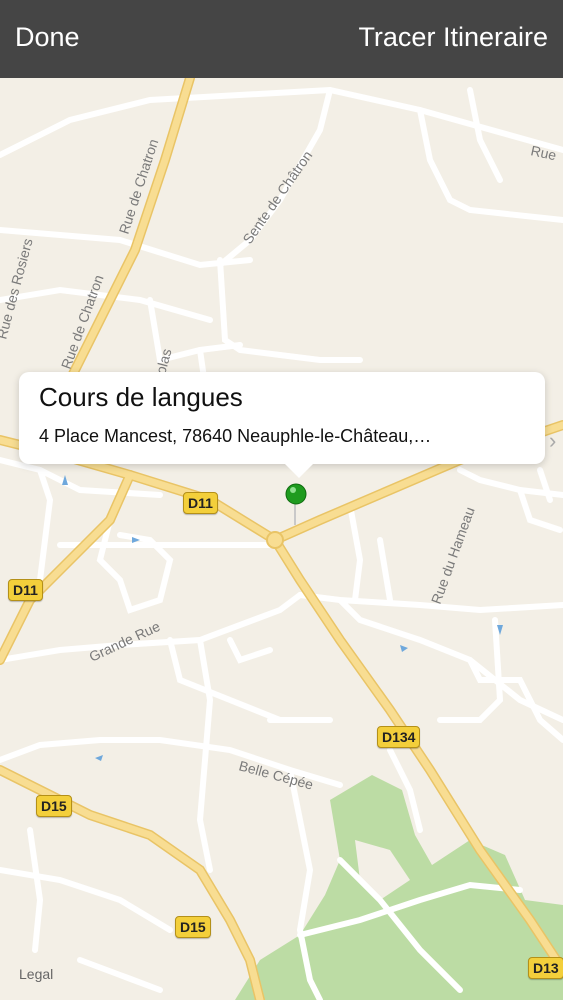  Describe the element at coordinates (281, 39) in the screenshot. I see `navigation-bar: Done Tracer Itineraire` at that location.